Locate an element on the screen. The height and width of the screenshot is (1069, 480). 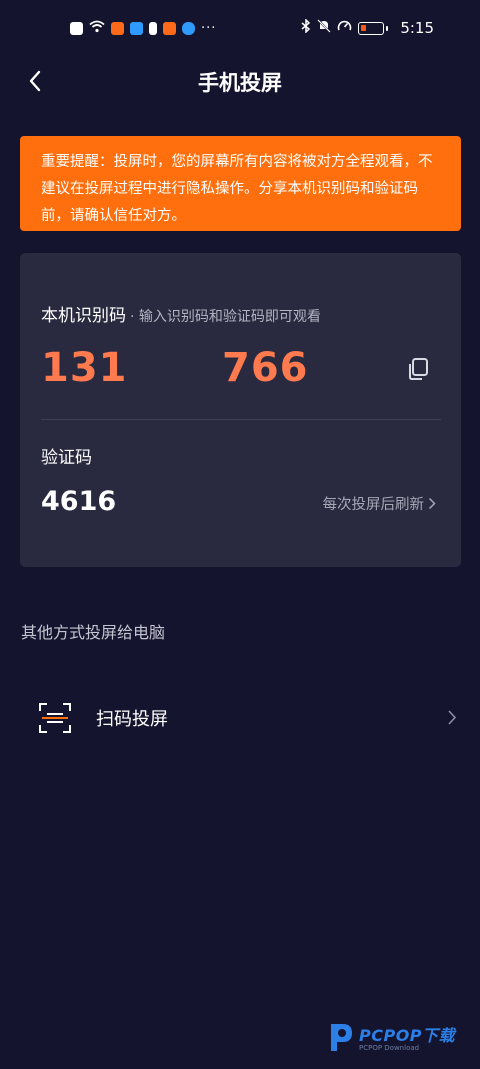
status-time: 5:15 is located at coordinates (417, 28).